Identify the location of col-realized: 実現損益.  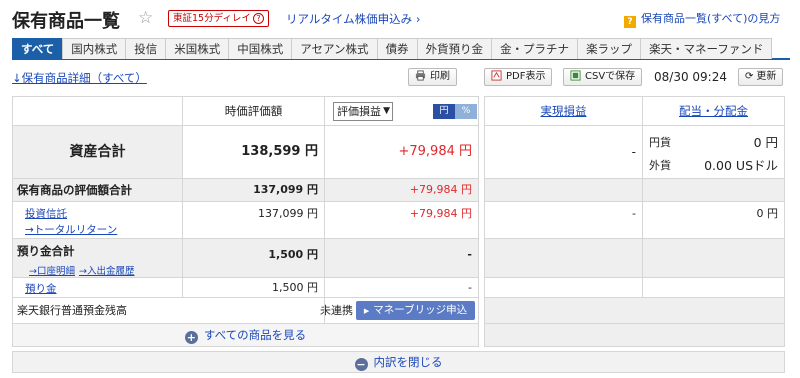
(563, 111).